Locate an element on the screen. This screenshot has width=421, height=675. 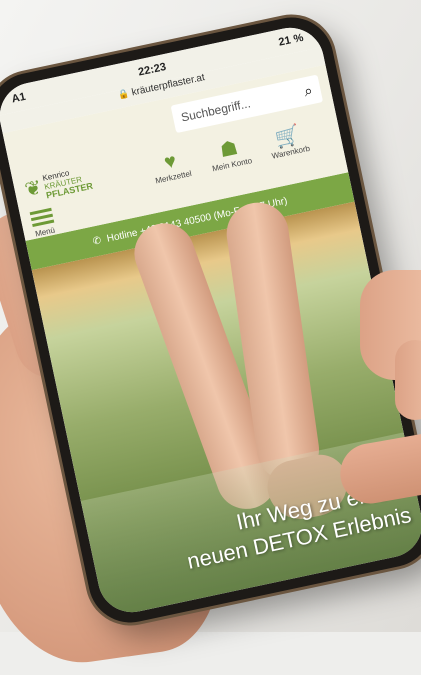
battery: 21 % is located at coordinates (291, 40).